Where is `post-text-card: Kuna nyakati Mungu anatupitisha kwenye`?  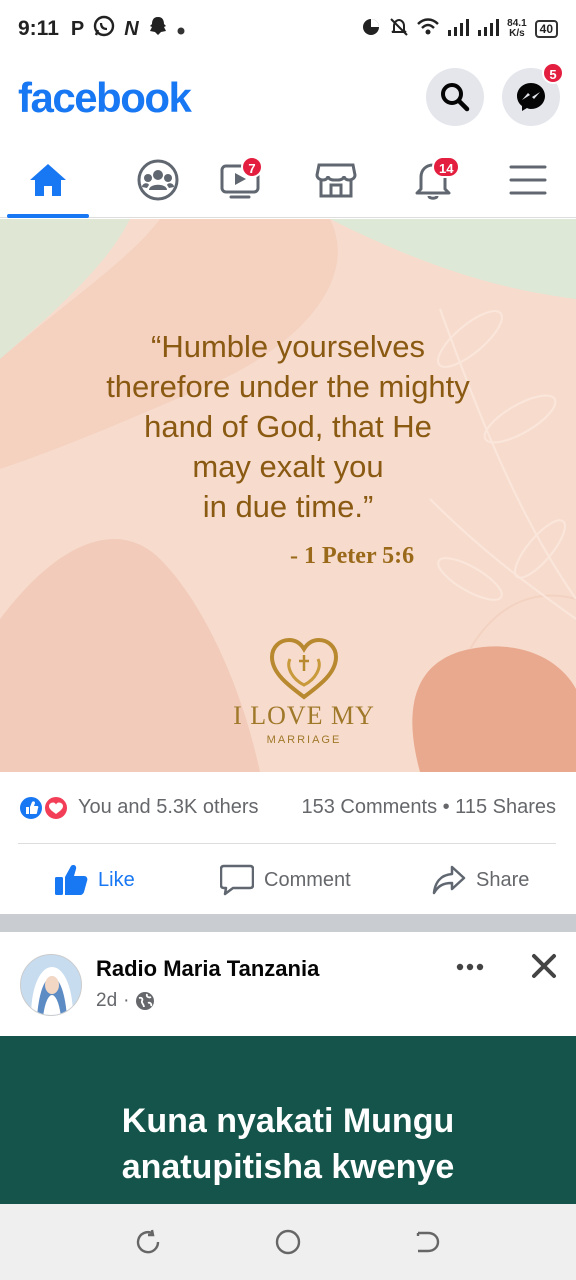 post-text-card: Kuna nyakati Mungu anatupitisha kwenye is located at coordinates (288, 1120).